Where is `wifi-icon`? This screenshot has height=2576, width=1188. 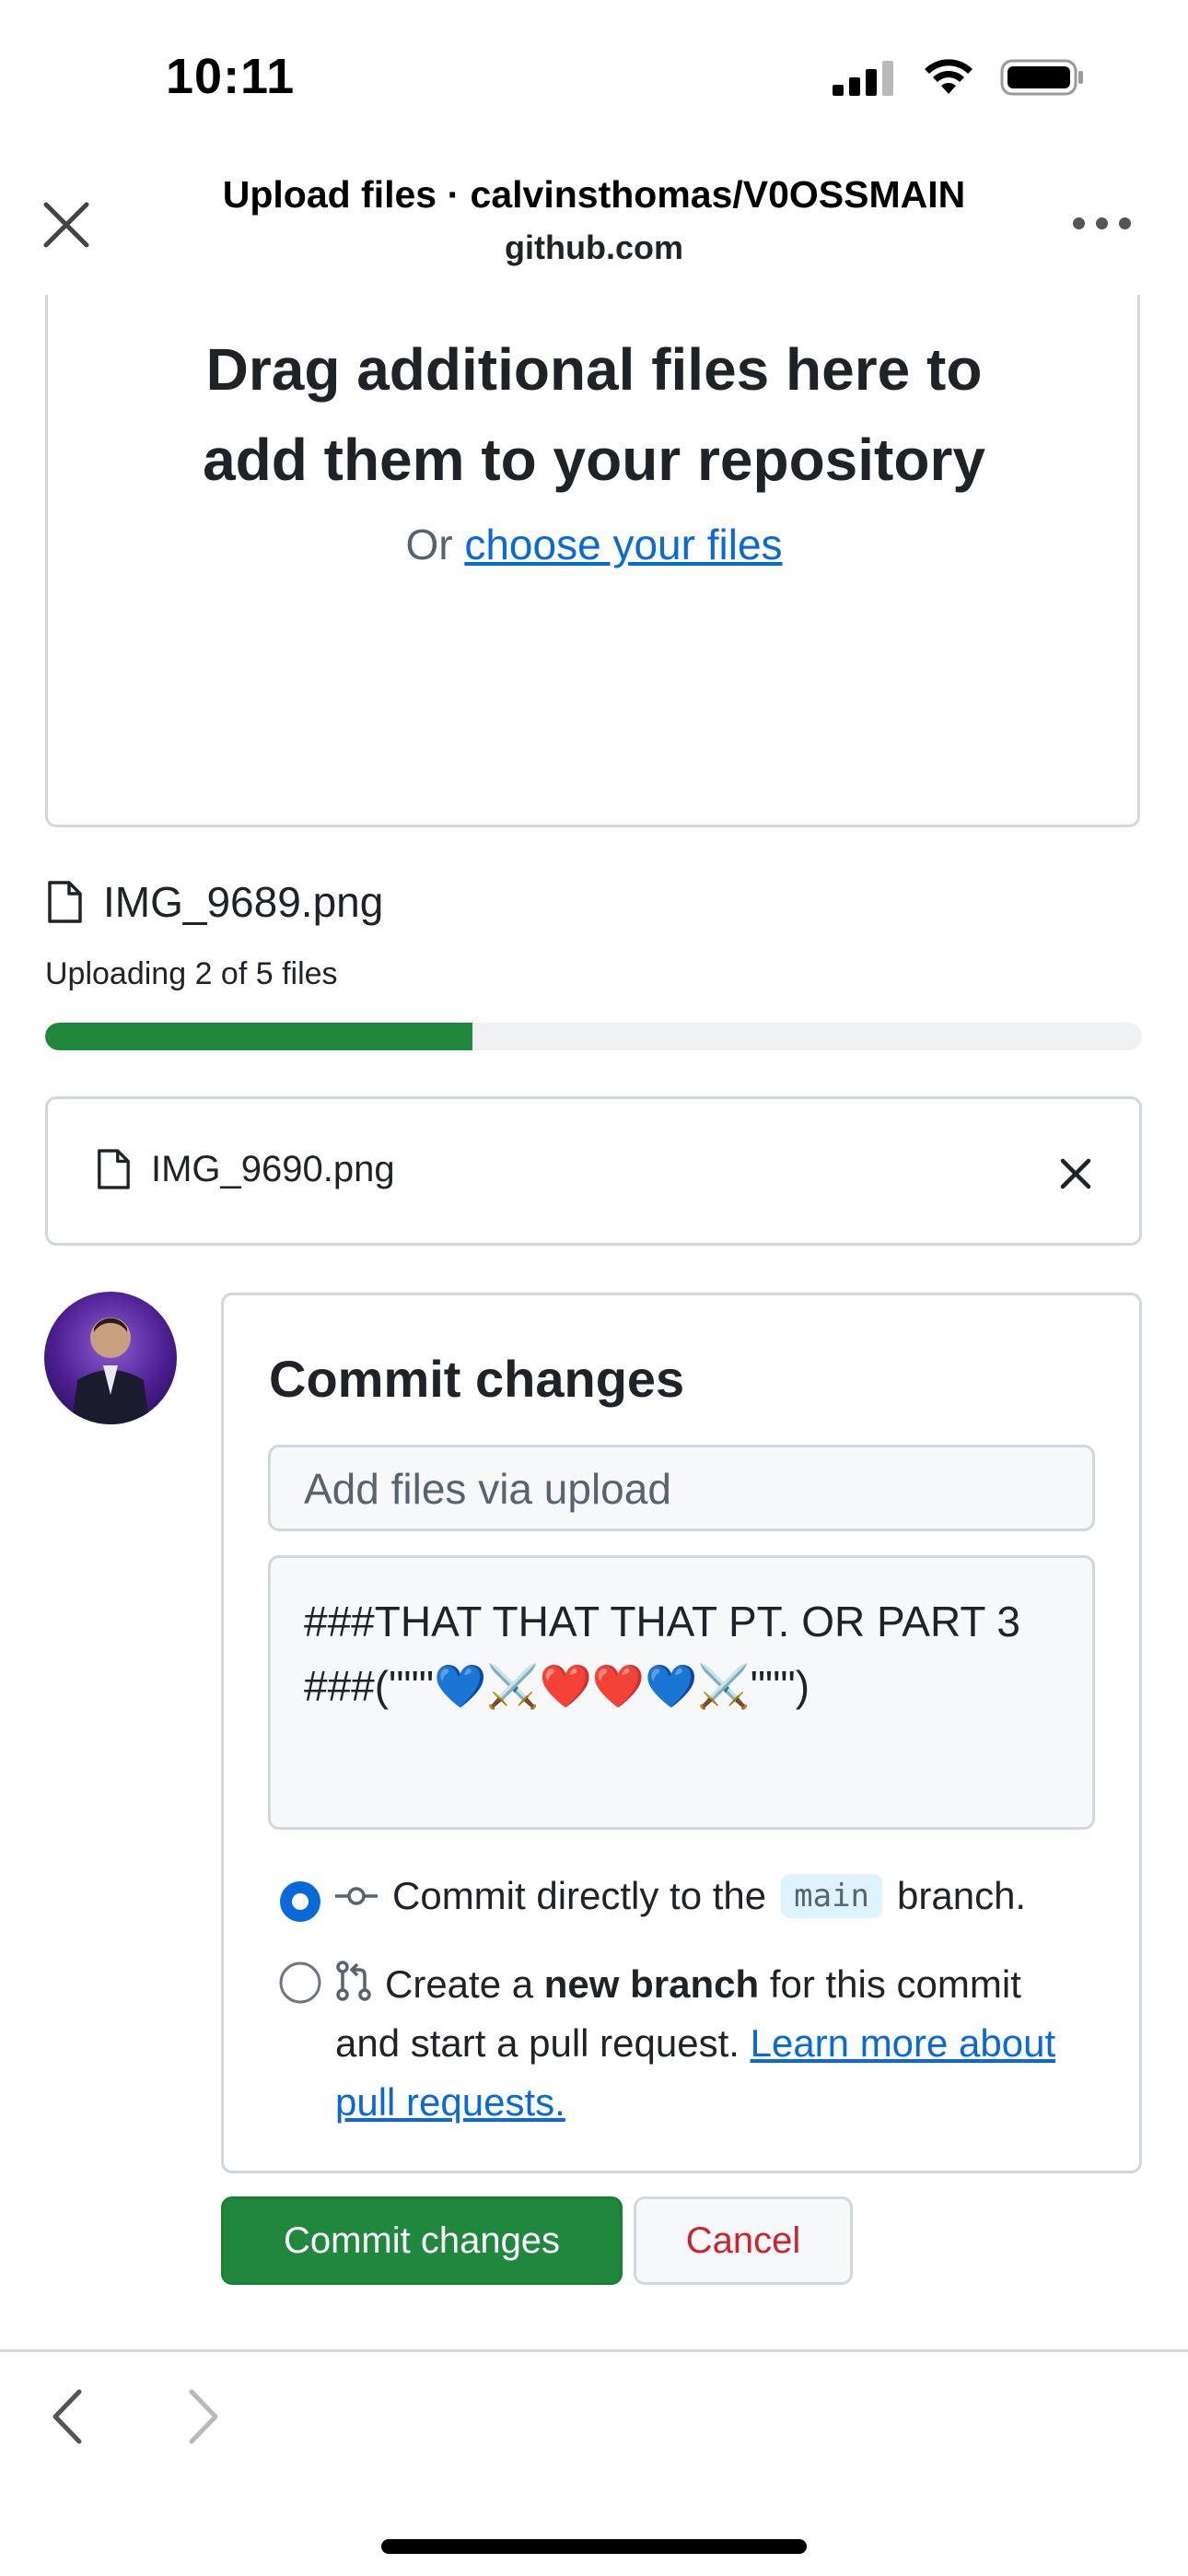 wifi-icon is located at coordinates (949, 76).